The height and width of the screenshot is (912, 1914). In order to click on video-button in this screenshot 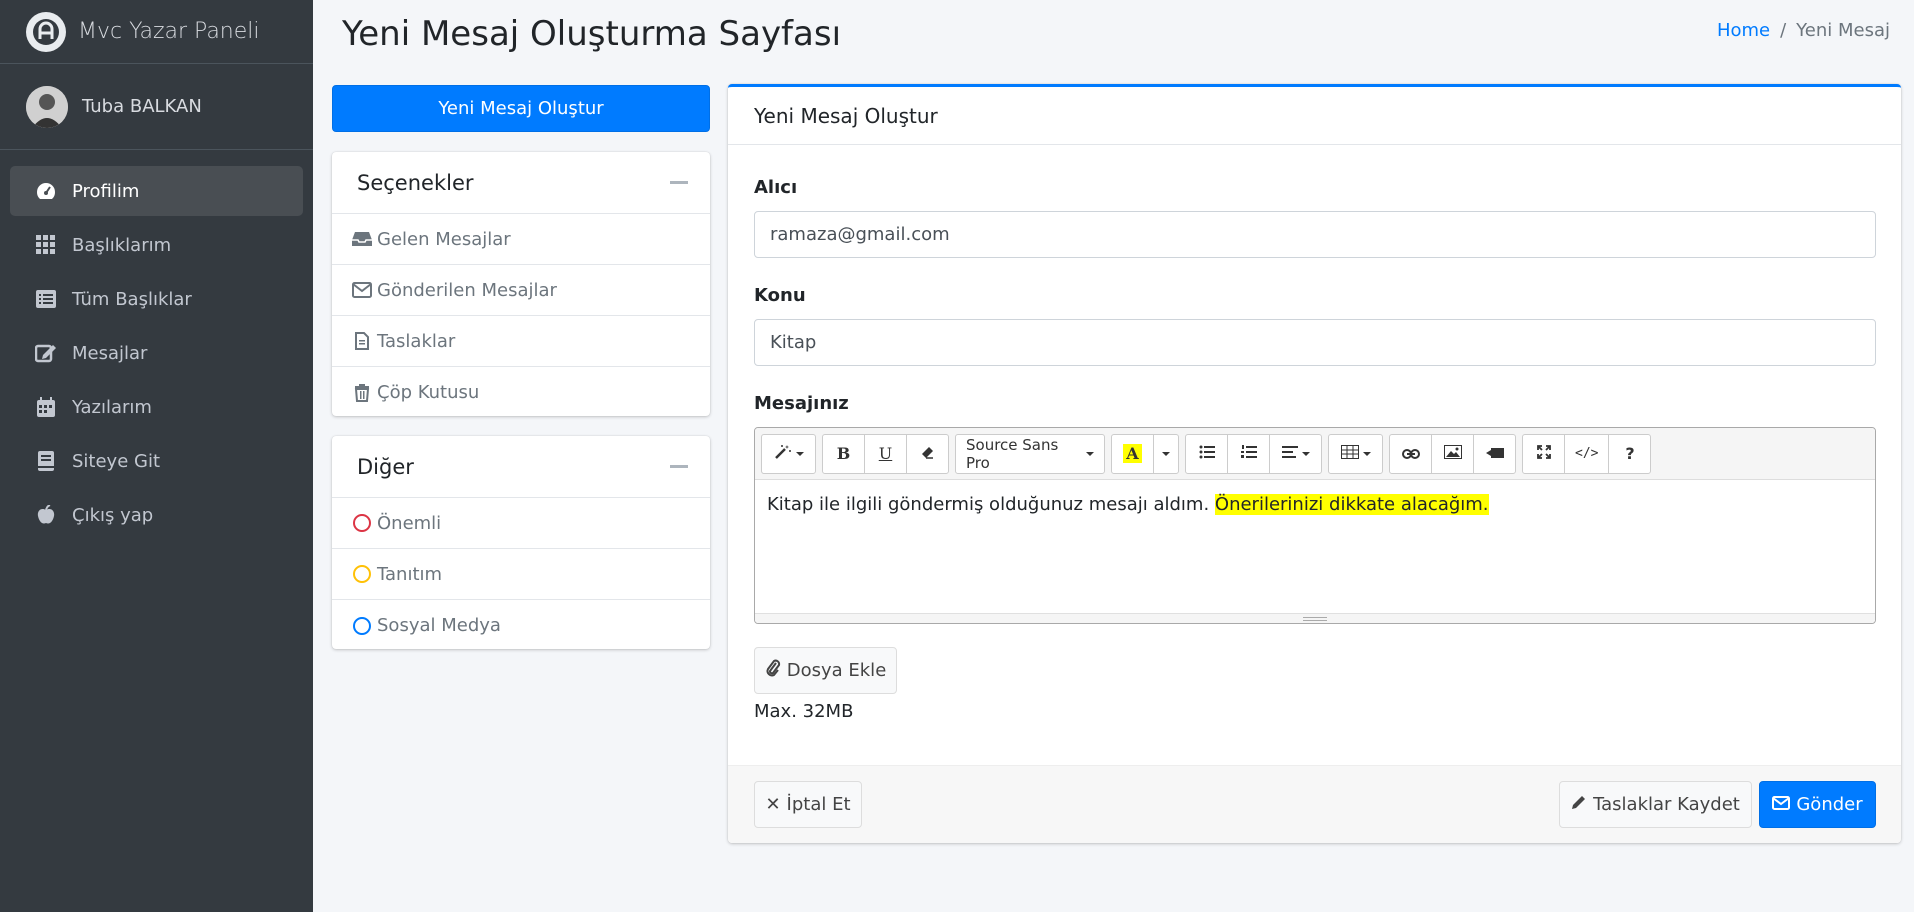, I will do `click(1494, 453)`.